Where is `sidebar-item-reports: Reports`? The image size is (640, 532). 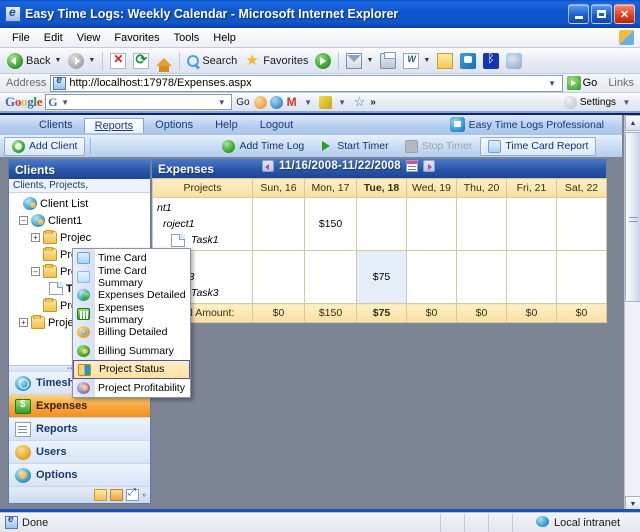
sidebar-item-reports: Reports is located at coordinates (79, 429).